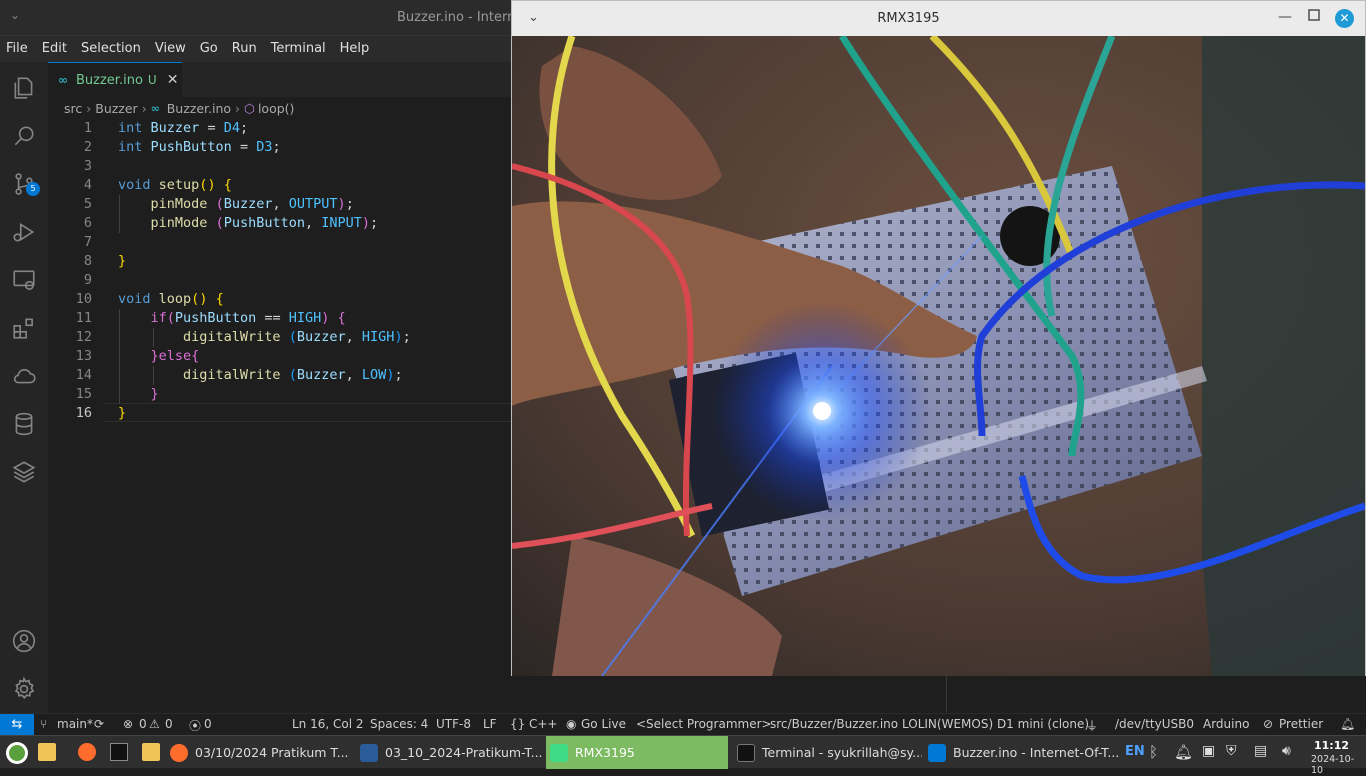  Describe the element at coordinates (24, 136) in the screenshot. I see `search-icon` at that location.